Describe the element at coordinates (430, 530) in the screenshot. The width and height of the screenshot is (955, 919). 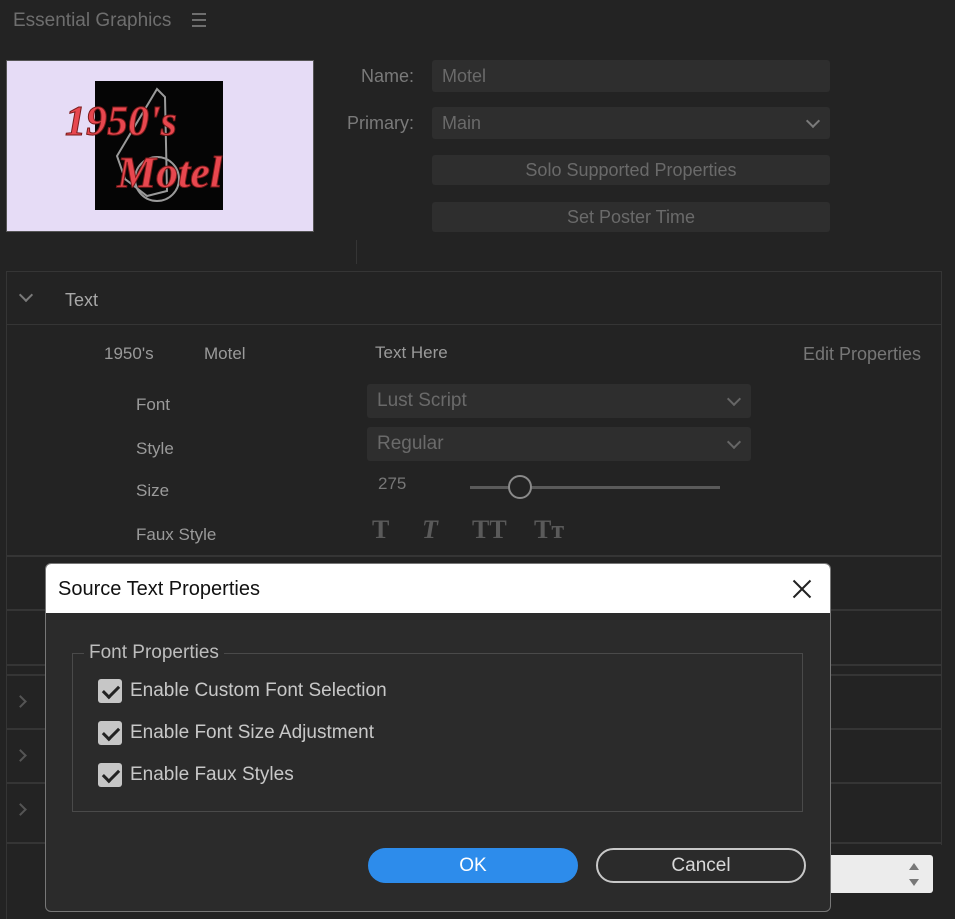
I see `faux-italic-button: T` at that location.